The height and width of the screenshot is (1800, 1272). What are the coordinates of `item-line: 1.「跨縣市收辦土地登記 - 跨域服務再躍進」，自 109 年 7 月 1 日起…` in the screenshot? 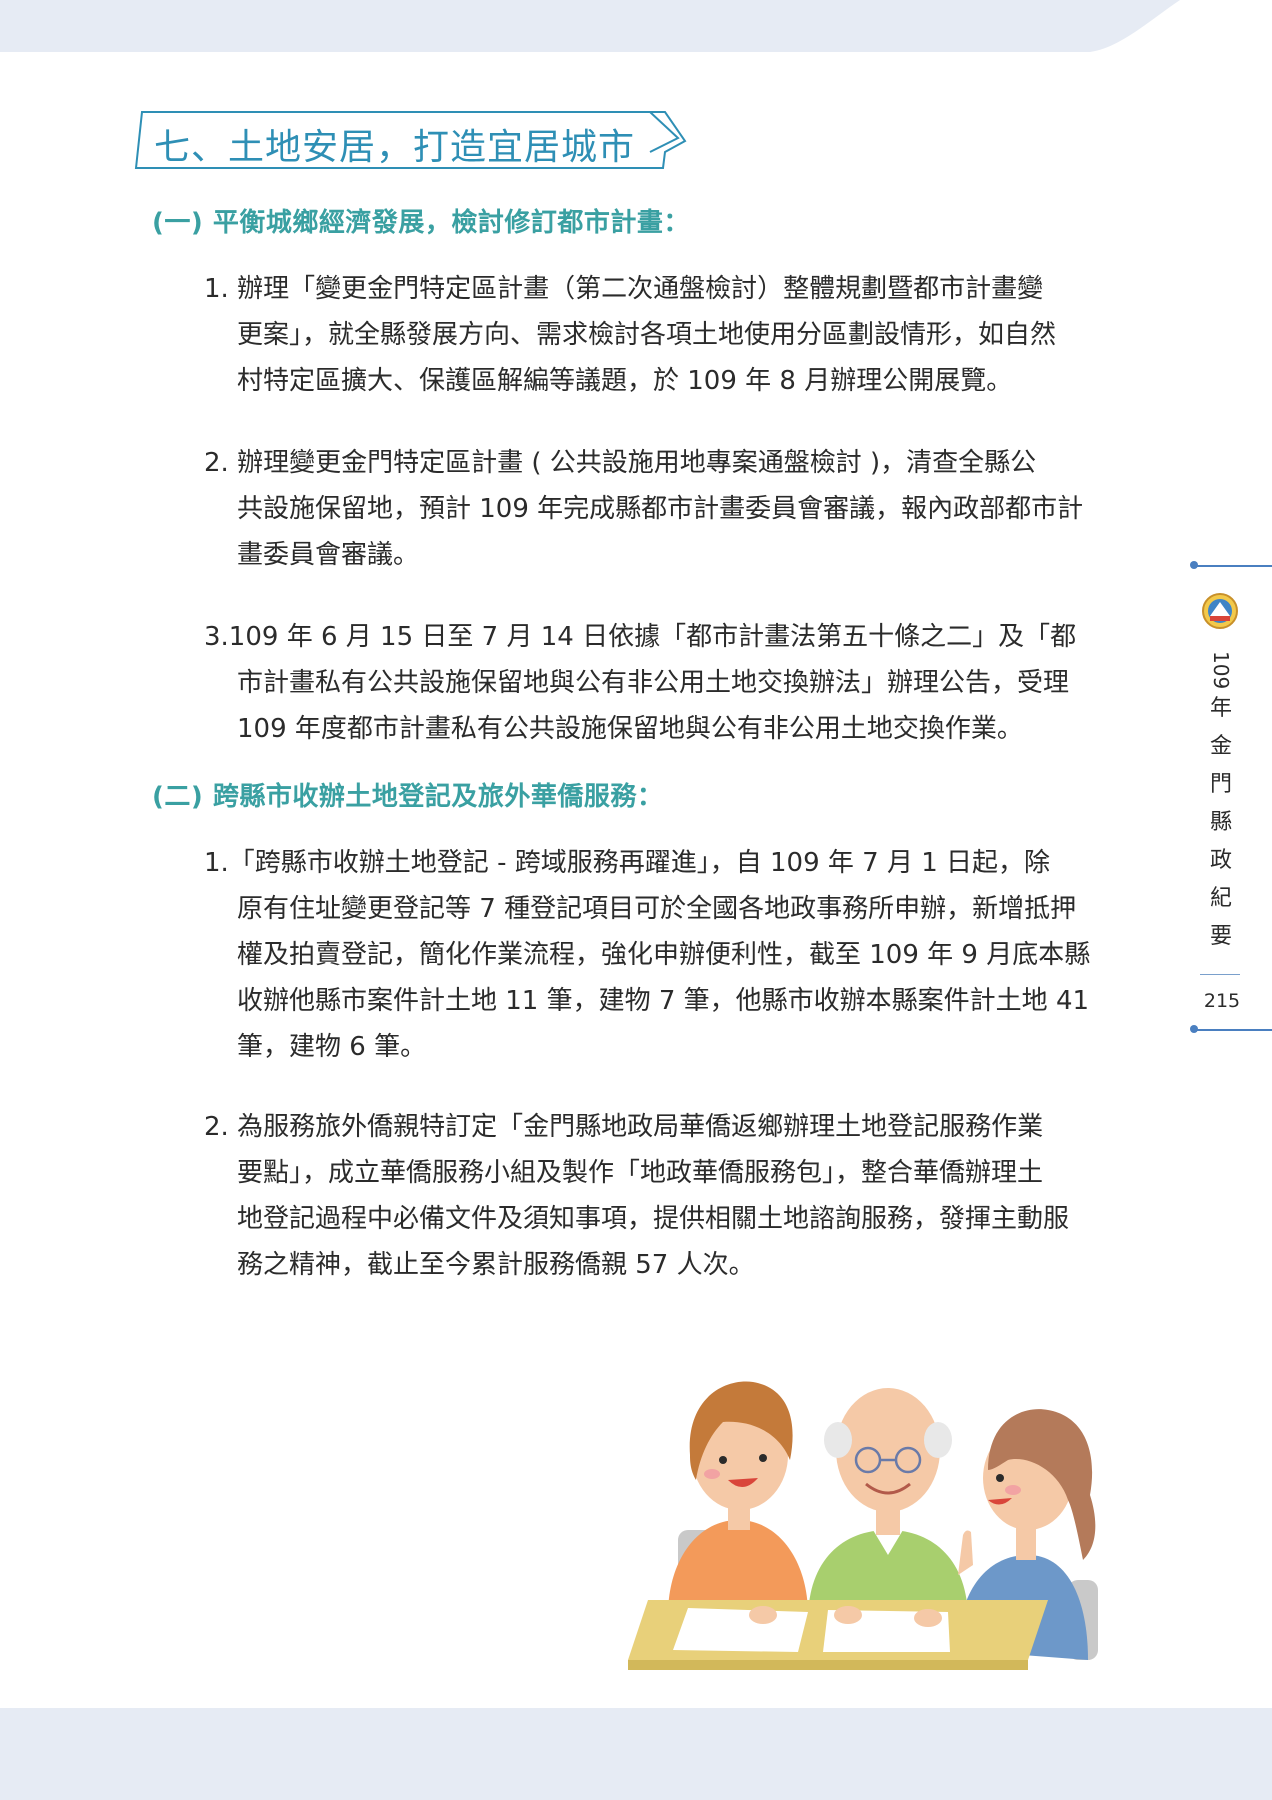 It's located at (627, 863).